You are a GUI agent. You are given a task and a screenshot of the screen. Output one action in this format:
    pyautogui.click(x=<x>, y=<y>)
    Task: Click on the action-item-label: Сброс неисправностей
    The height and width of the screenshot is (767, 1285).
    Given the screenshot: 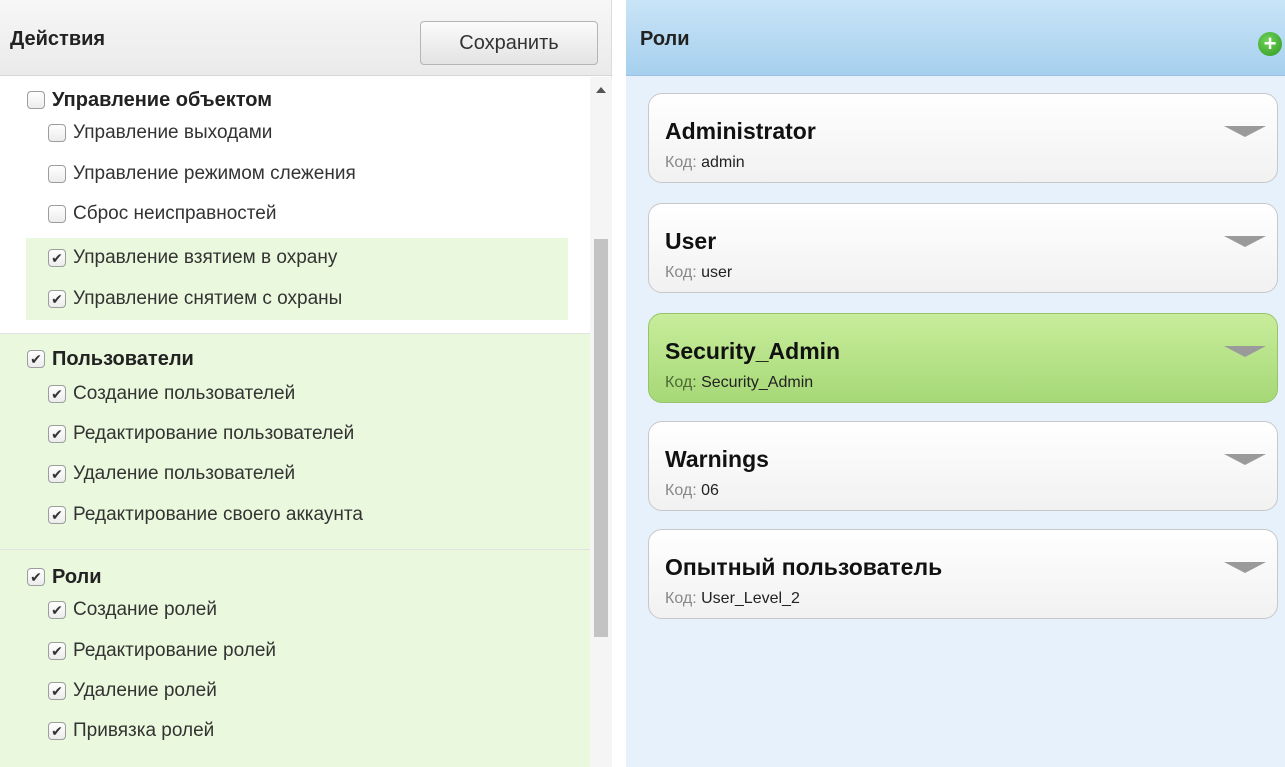 What is the action you would take?
    pyautogui.click(x=175, y=213)
    